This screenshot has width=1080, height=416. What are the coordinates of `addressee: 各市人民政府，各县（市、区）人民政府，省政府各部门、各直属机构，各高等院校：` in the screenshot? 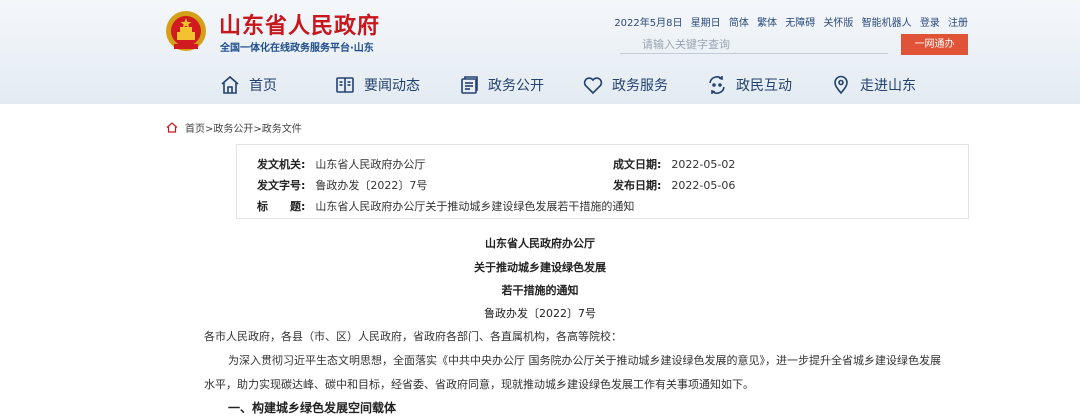 It's located at (413, 336).